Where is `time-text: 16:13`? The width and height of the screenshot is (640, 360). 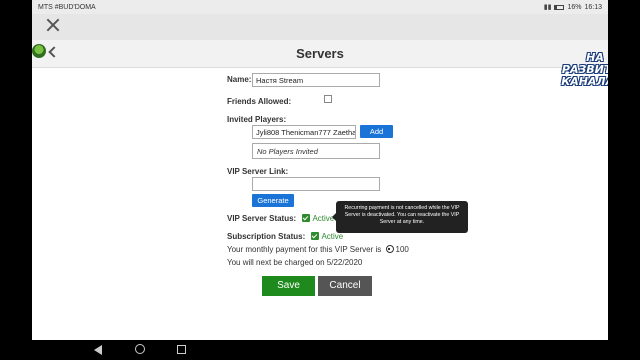 time-text: 16:13 is located at coordinates (593, 7).